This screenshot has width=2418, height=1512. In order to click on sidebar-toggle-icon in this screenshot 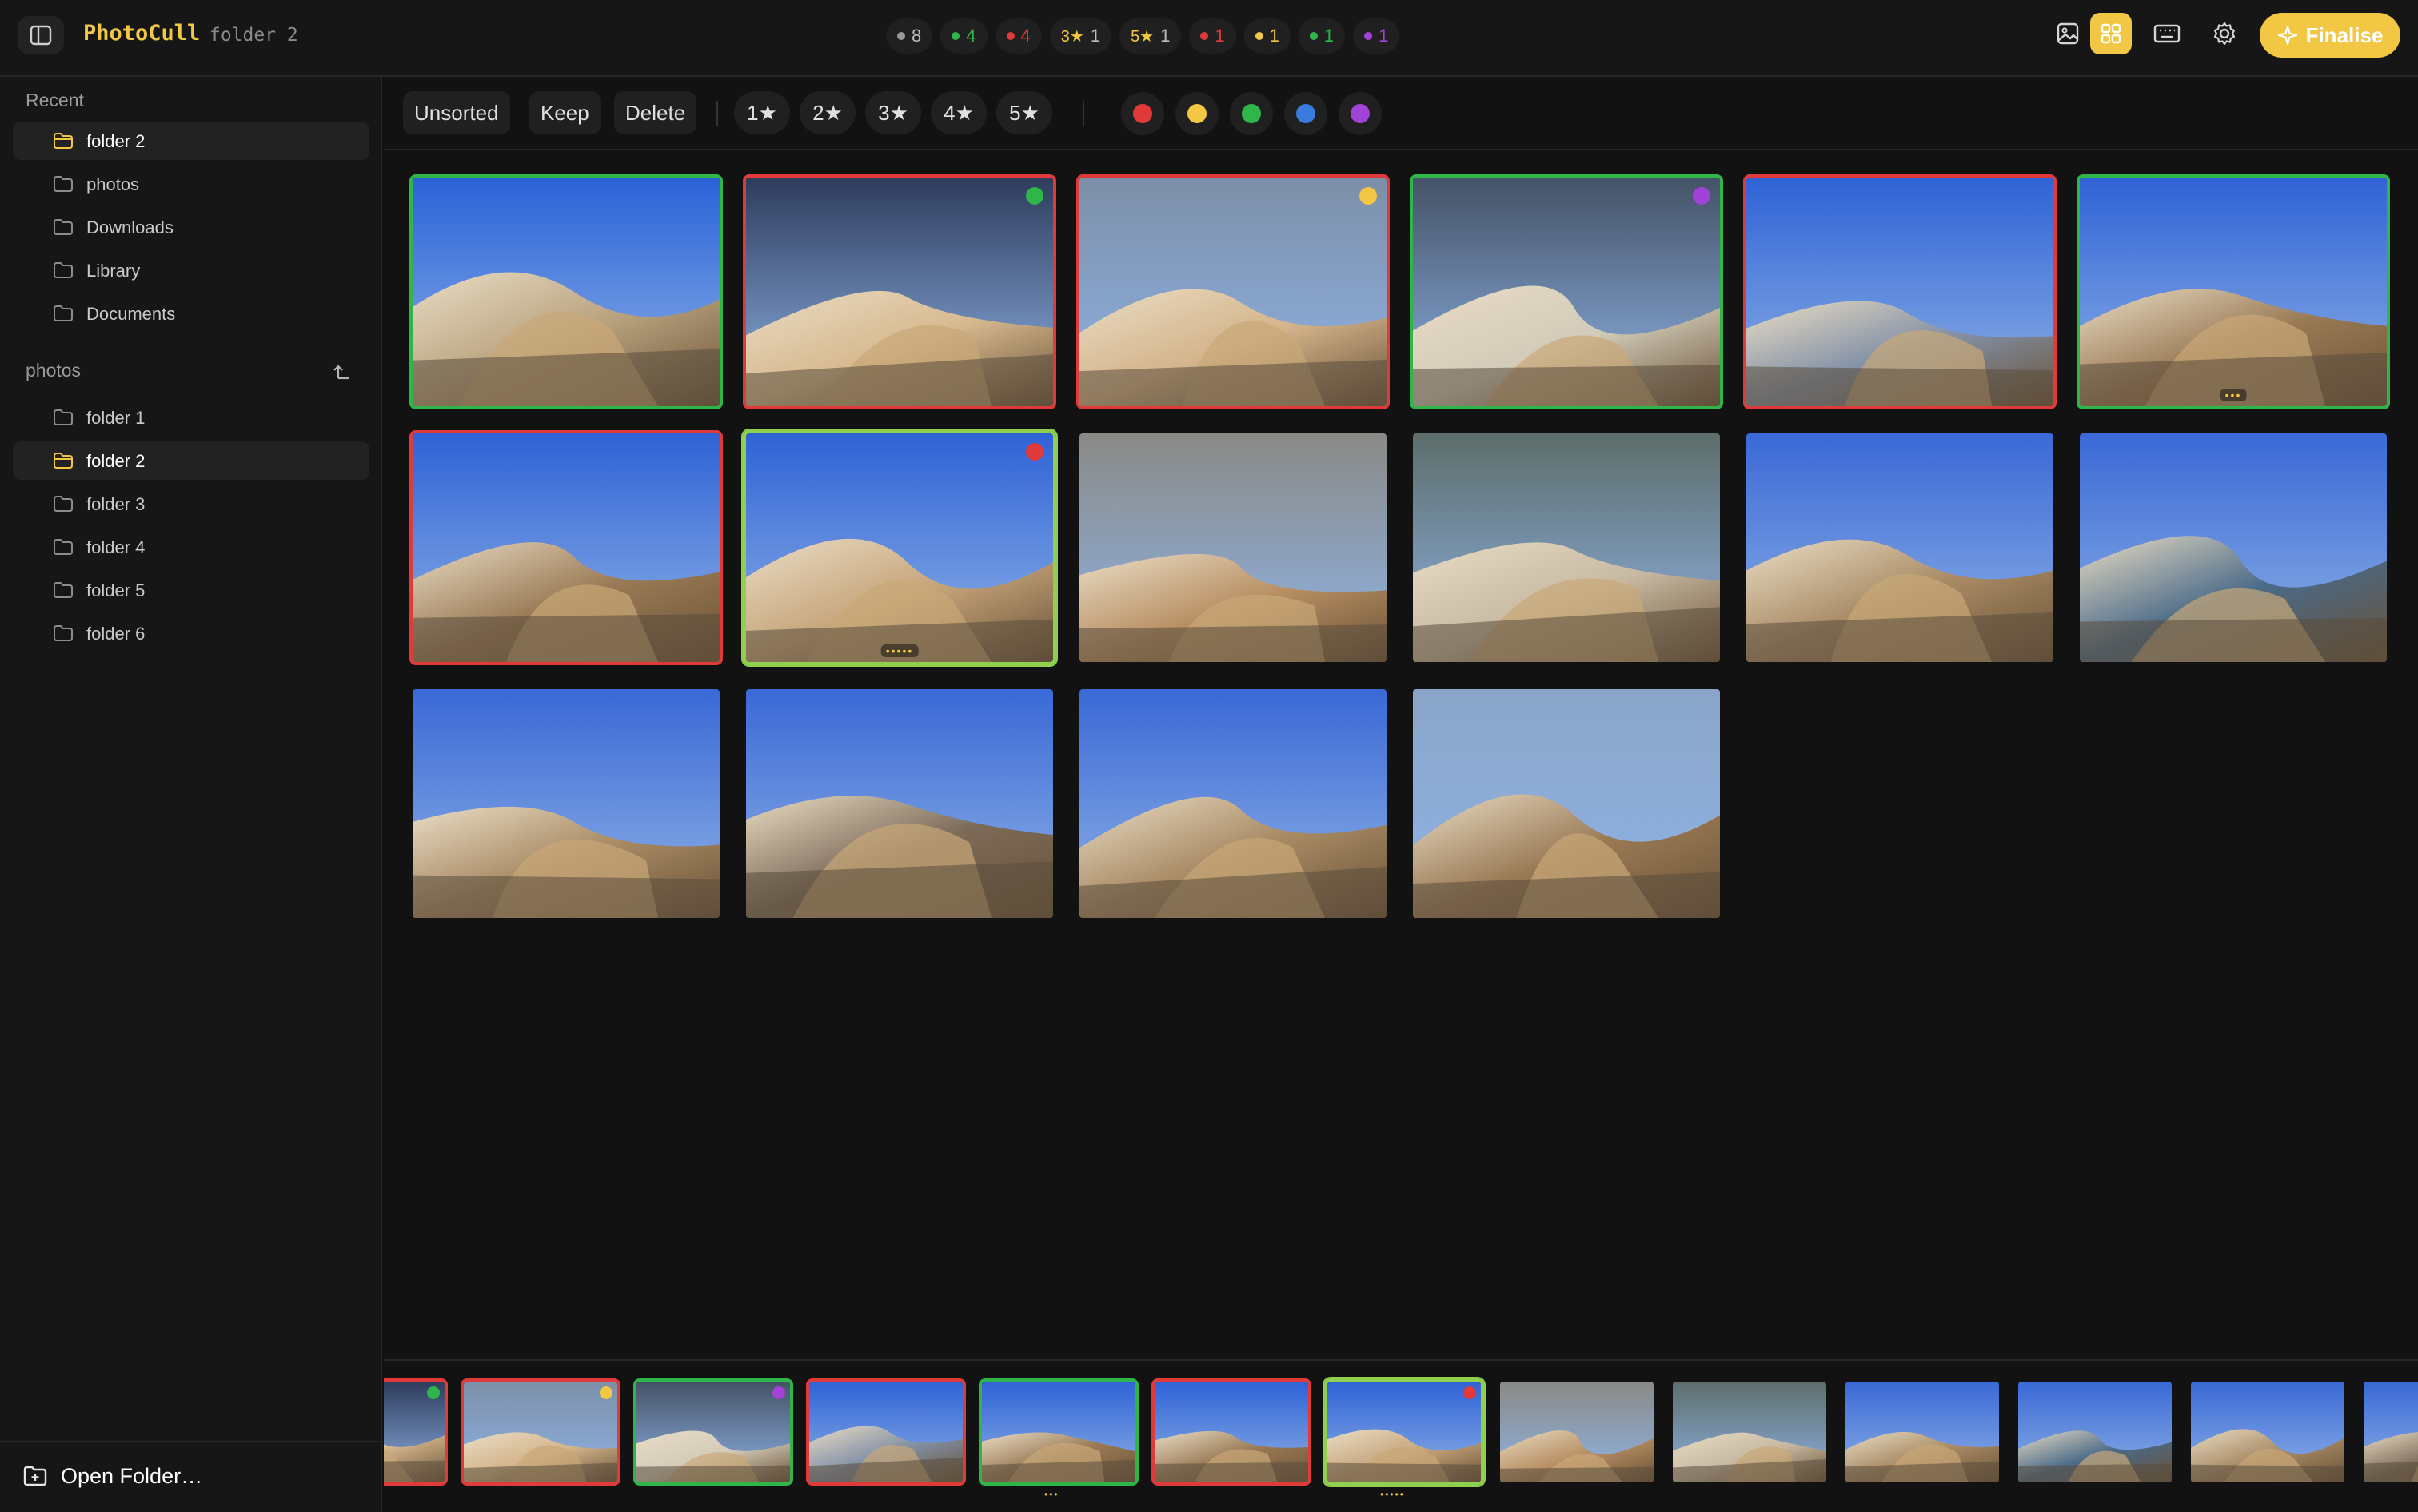, I will do `click(41, 35)`.